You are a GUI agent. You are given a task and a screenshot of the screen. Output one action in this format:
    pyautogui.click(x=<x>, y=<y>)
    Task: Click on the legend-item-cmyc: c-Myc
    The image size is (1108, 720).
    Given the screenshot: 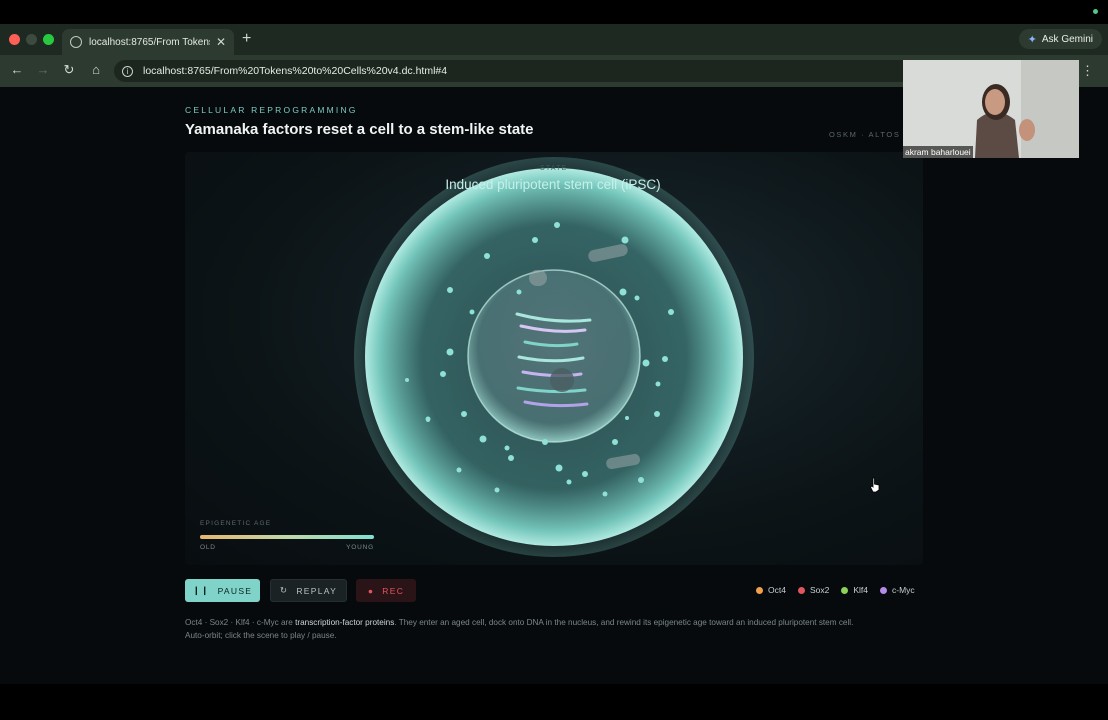 What is the action you would take?
    pyautogui.click(x=897, y=590)
    